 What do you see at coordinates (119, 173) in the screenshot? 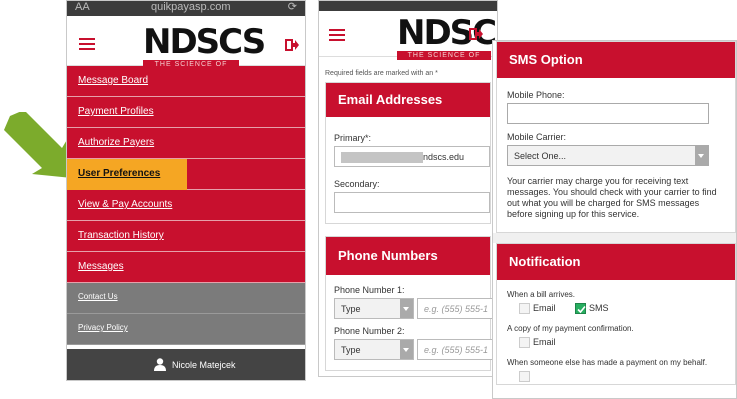
I see `menu-item-label: User Preferences` at bounding box center [119, 173].